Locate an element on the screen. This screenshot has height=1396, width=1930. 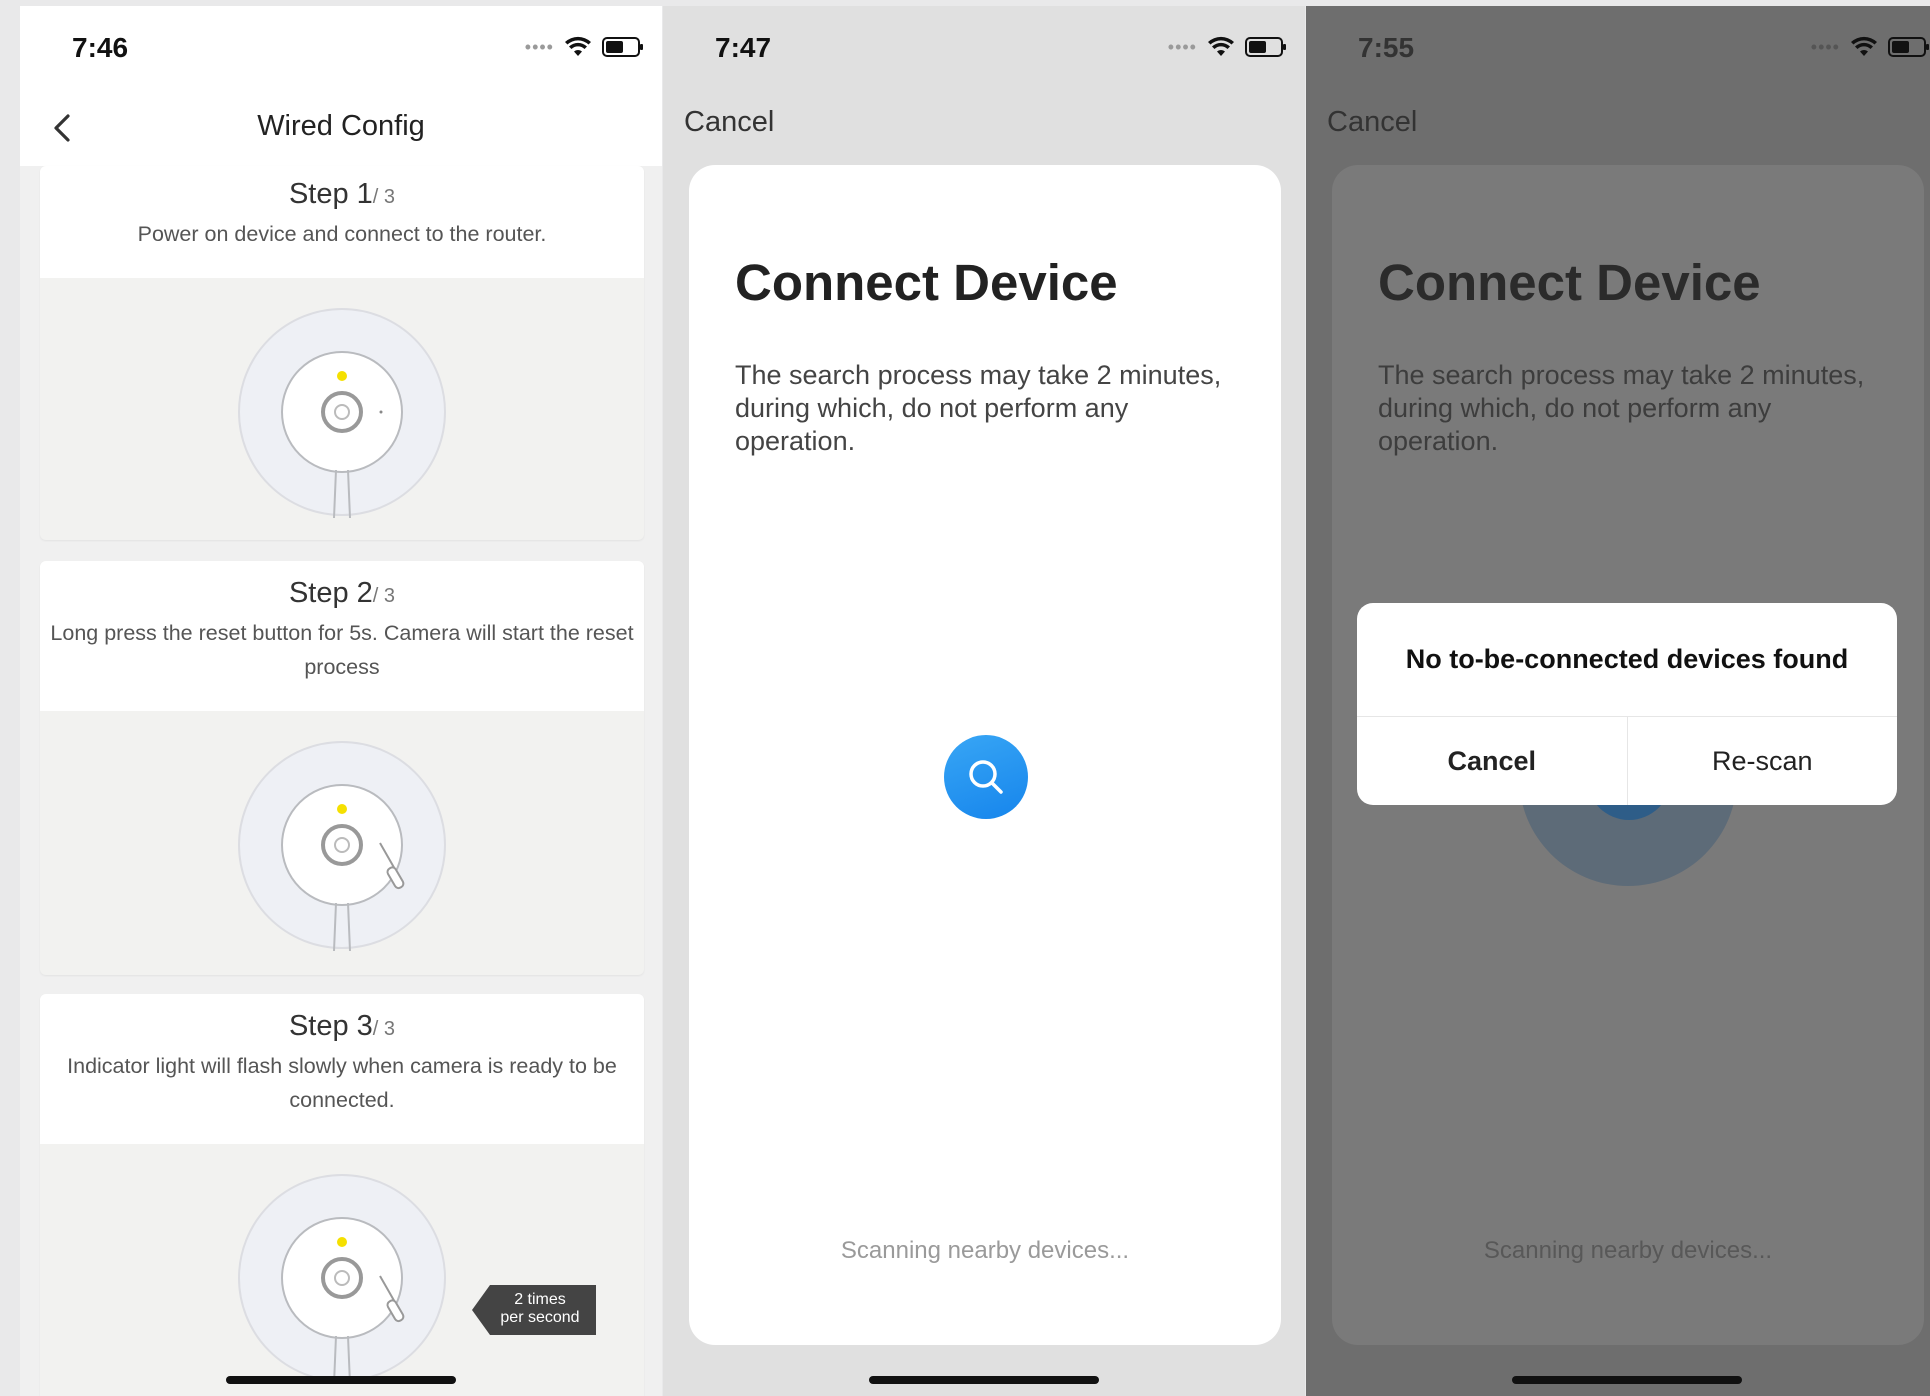
status-time: 7:46 is located at coordinates (100, 47).